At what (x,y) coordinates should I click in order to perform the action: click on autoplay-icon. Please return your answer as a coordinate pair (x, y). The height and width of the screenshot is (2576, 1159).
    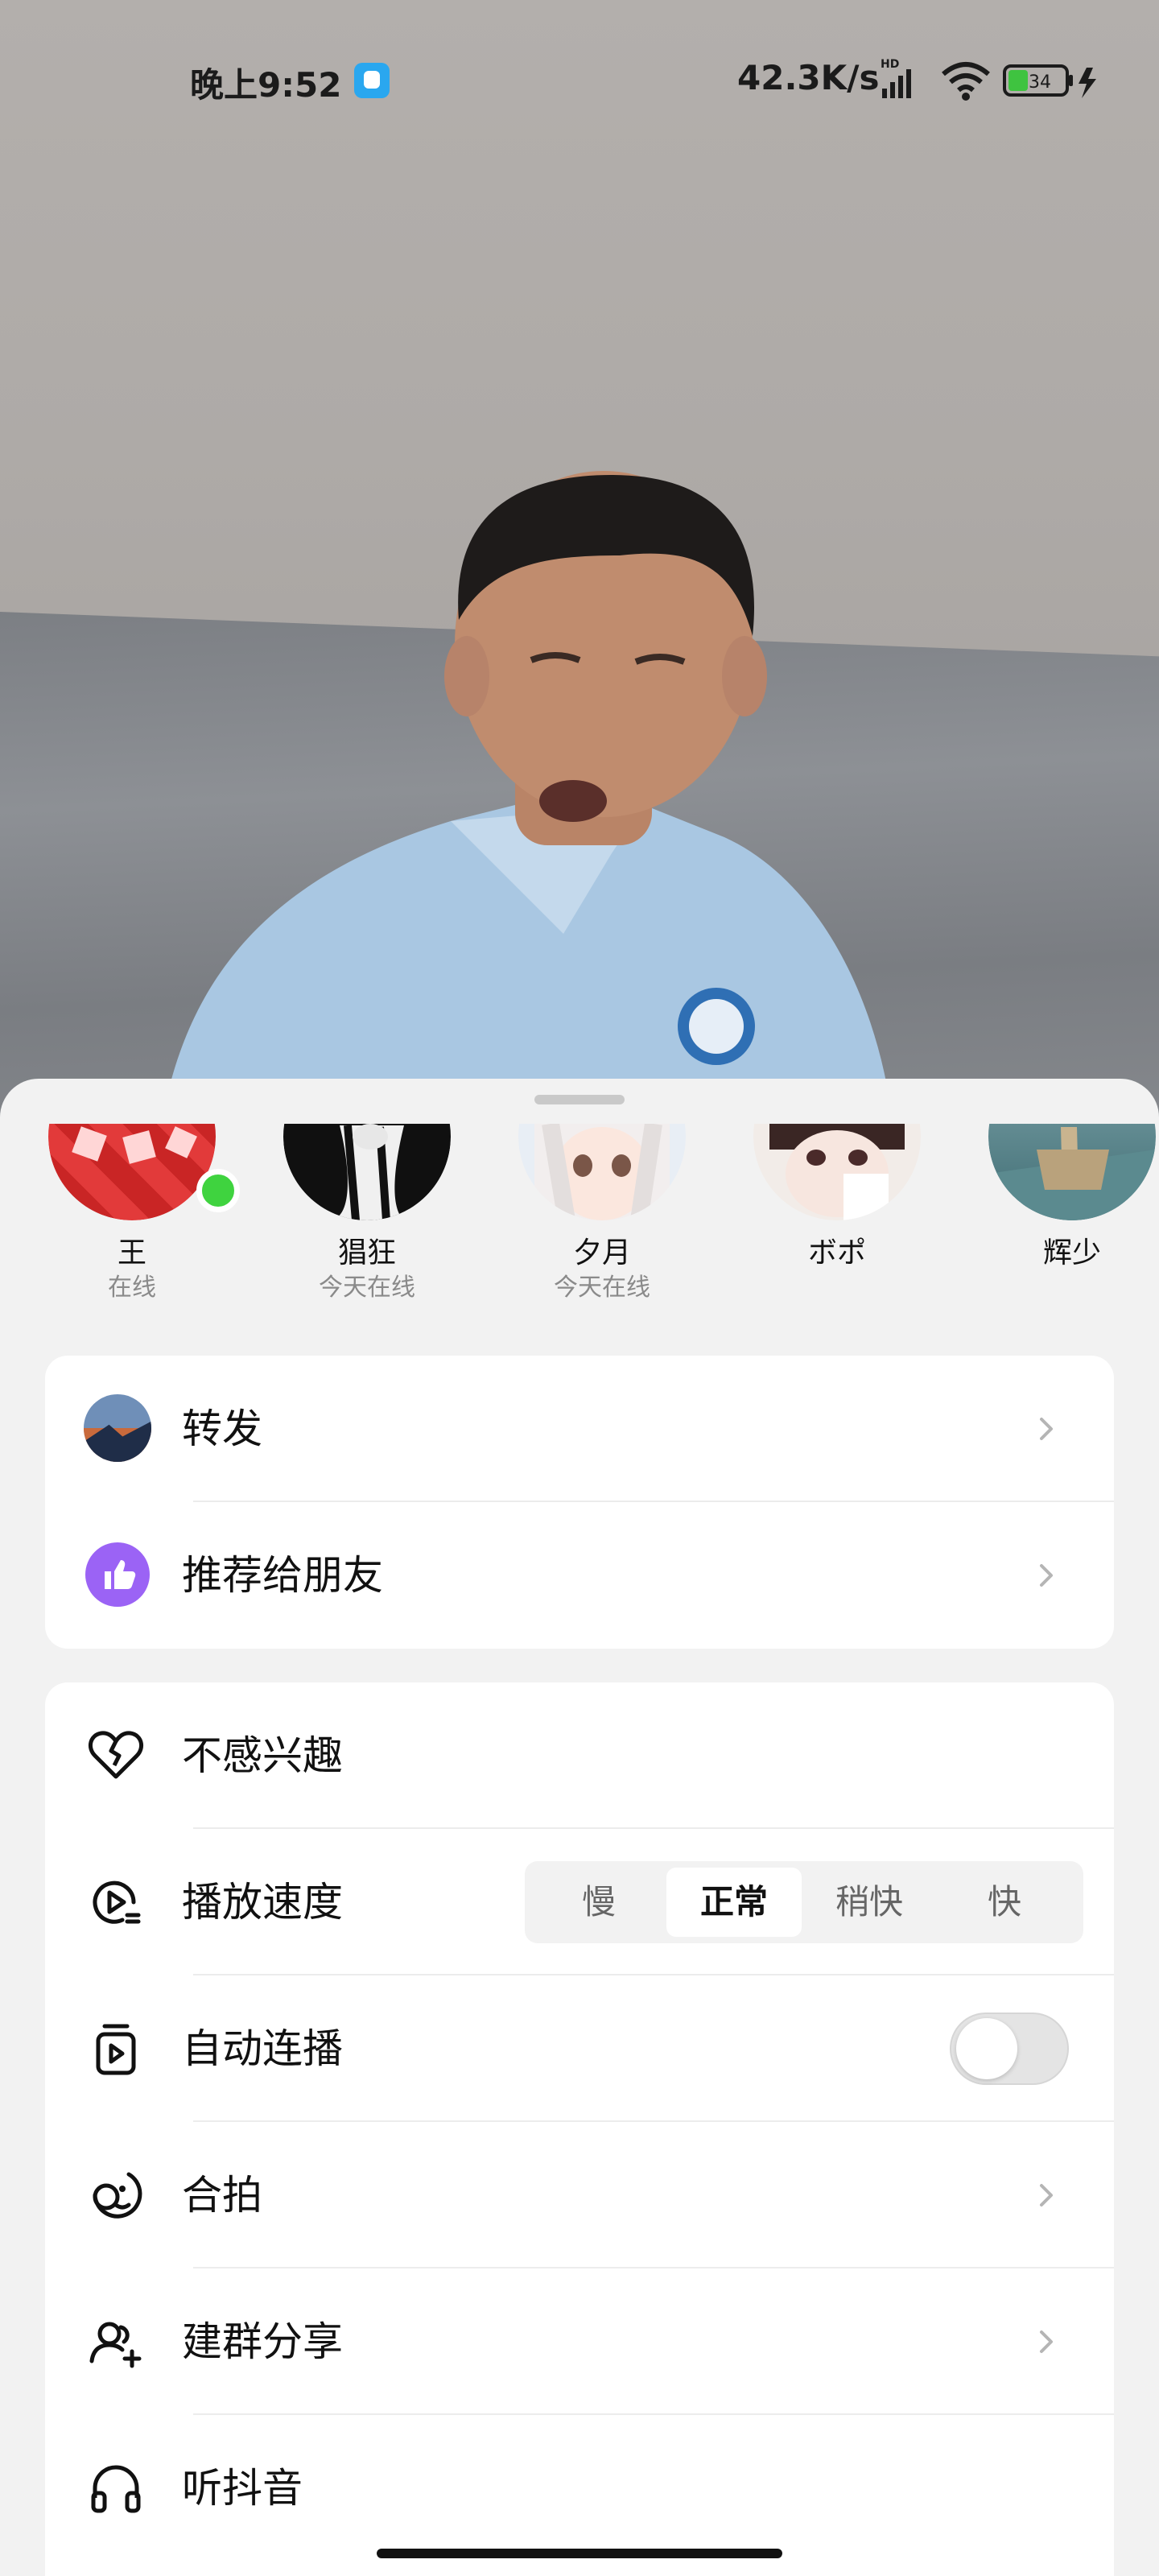
    Looking at the image, I should click on (116, 2049).